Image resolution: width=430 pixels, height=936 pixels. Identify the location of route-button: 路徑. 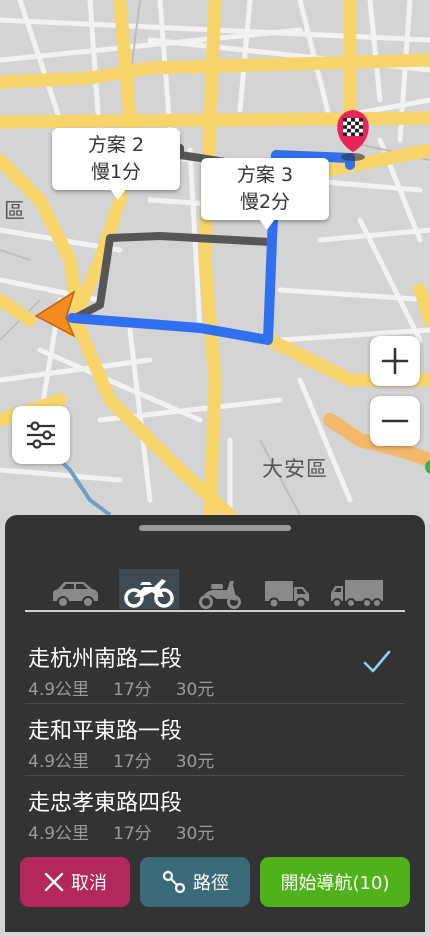
(195, 882).